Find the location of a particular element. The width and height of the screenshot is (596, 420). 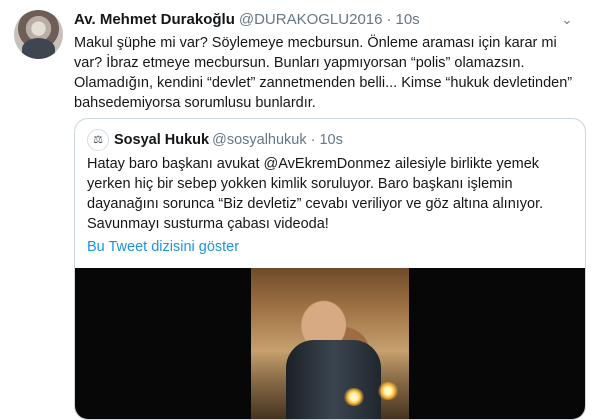

video-person is located at coordinates (333, 379).